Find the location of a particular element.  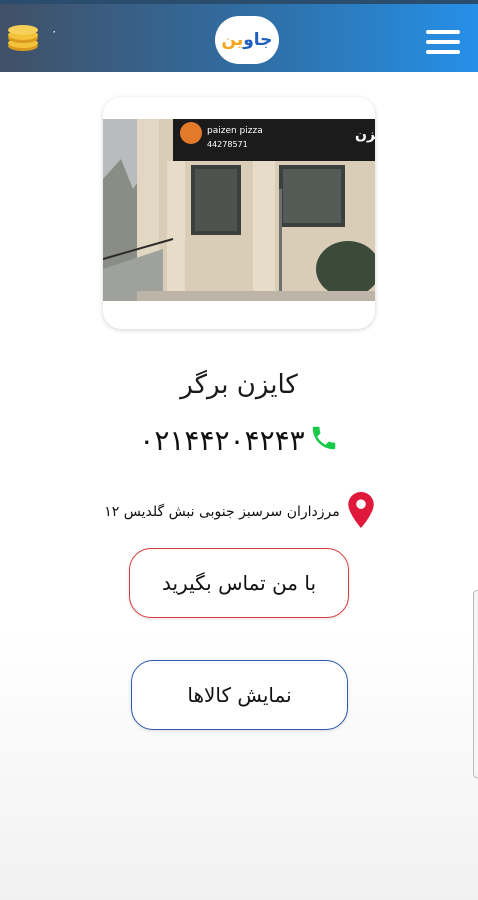

logo-text-main: جاو is located at coordinates (258, 40).